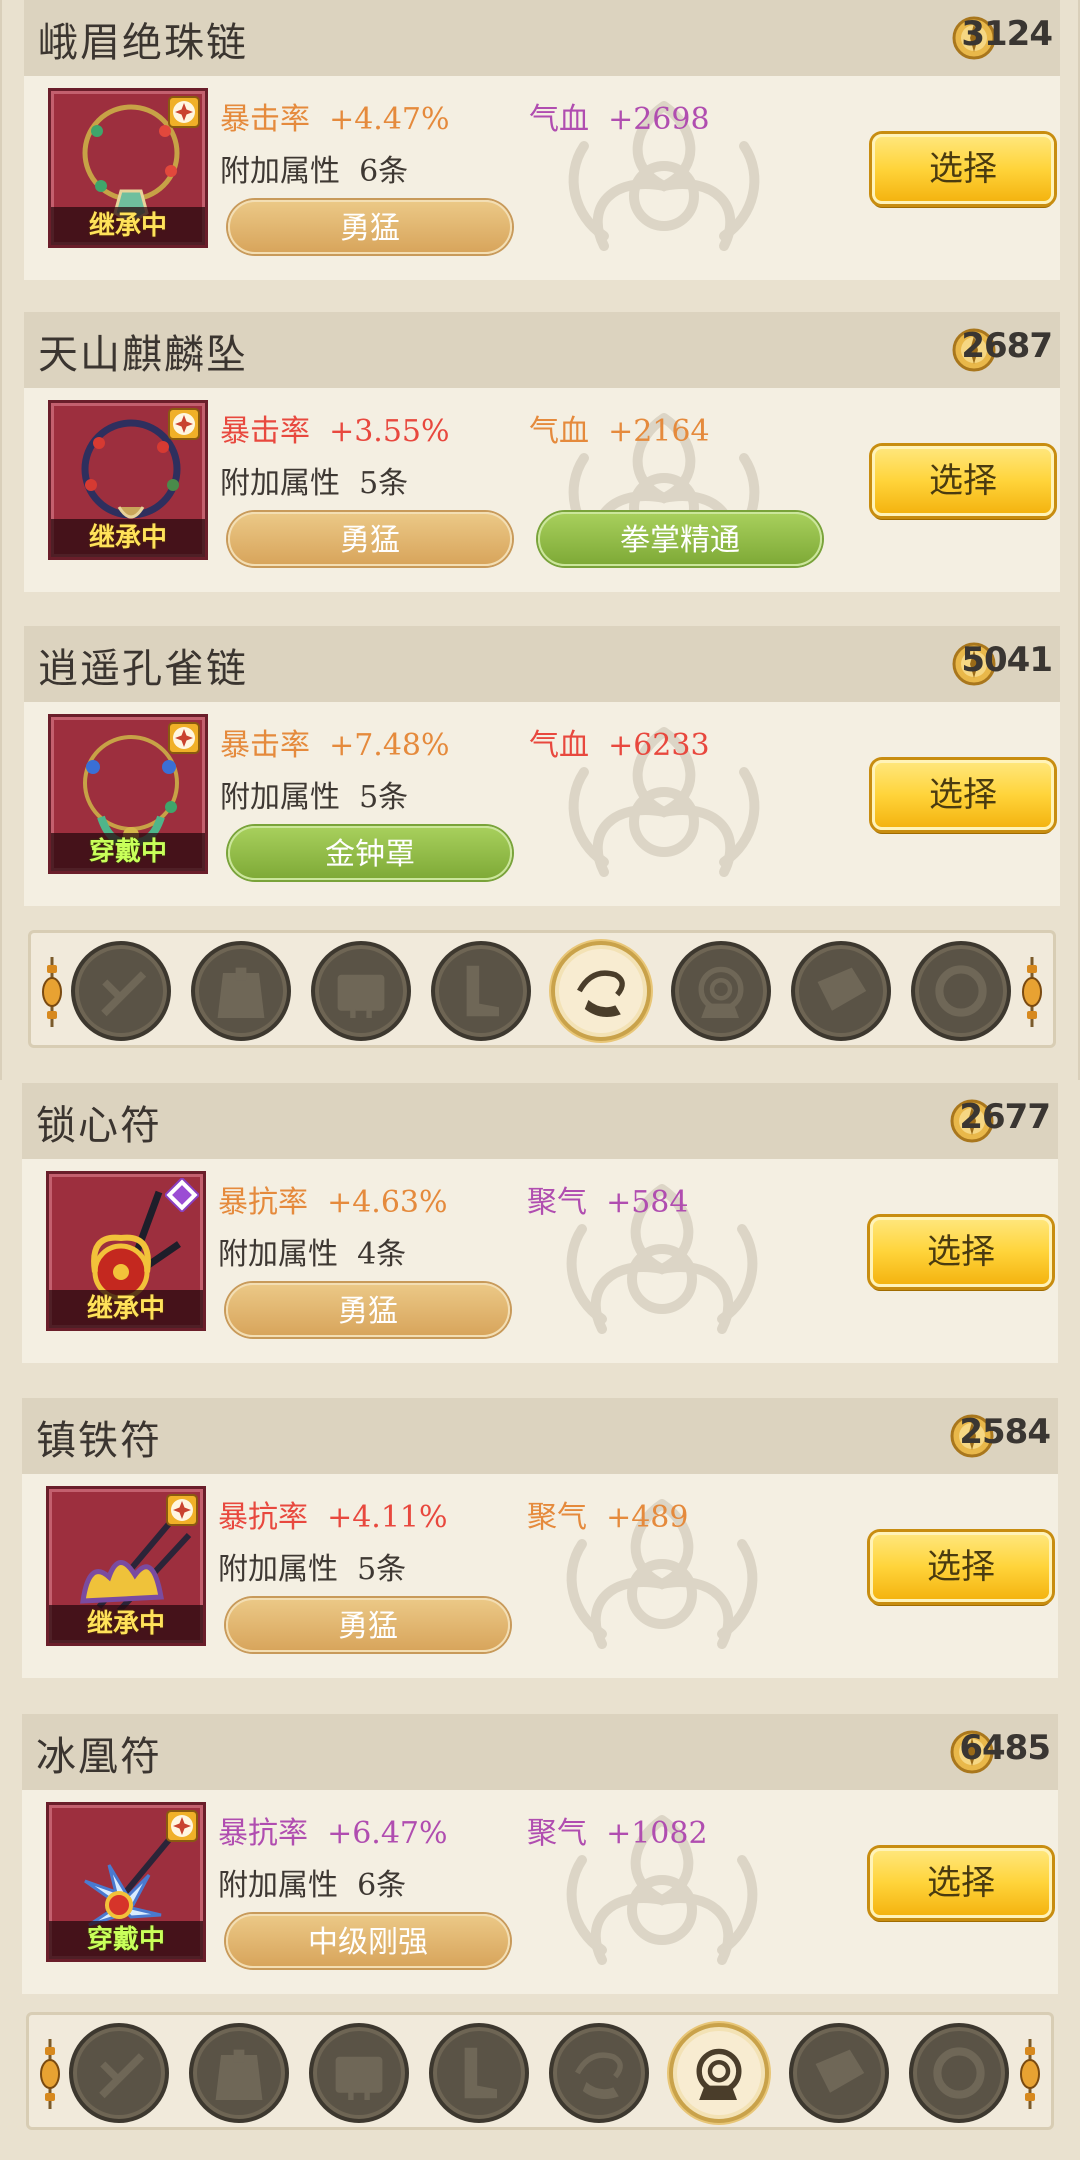 The width and height of the screenshot is (1080, 2160). I want to click on secondary-stat-value: +489, so click(647, 1517).